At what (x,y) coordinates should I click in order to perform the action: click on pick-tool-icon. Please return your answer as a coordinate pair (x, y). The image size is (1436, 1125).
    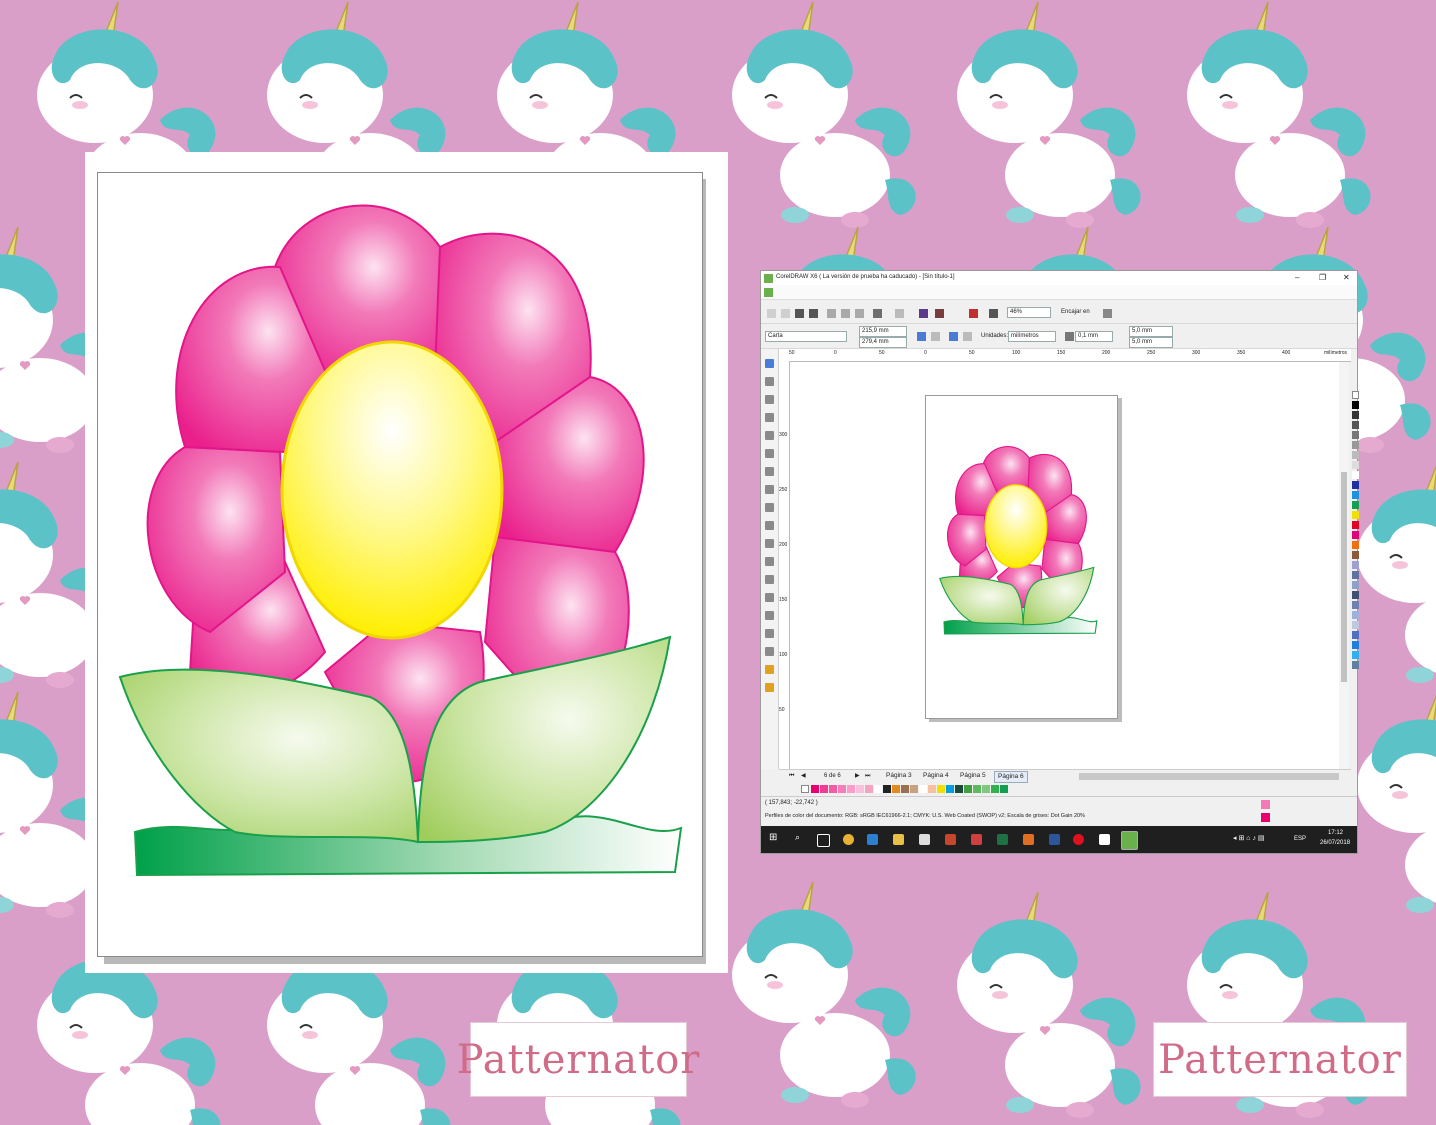
    Looking at the image, I should click on (769, 363).